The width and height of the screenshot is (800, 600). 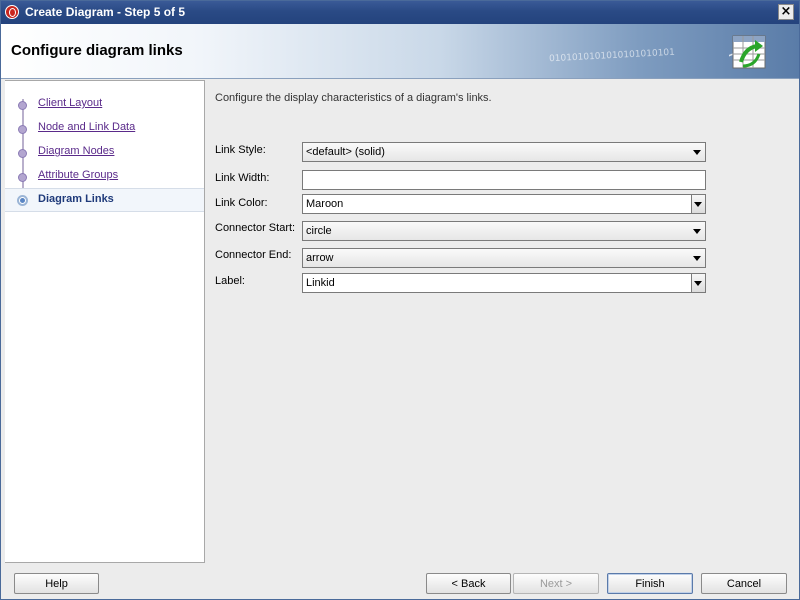 I want to click on connector-start-value: circle, so click(x=319, y=231).